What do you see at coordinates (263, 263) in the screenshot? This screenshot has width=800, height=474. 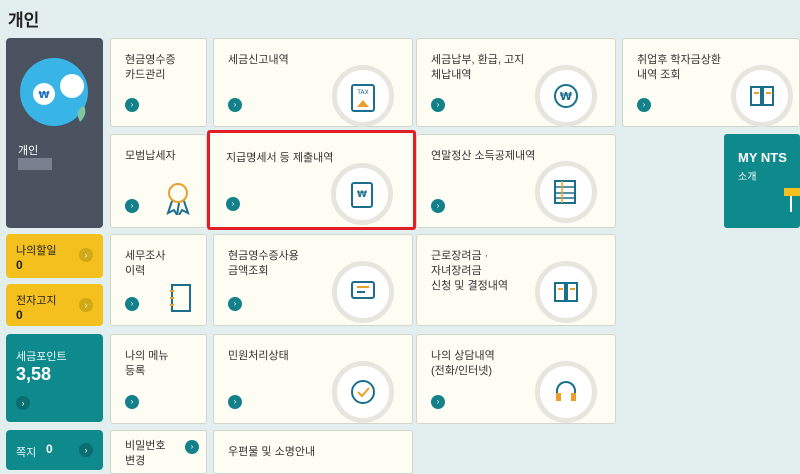 I see `tile-label: 현금영수증사용 금액조회` at bounding box center [263, 263].